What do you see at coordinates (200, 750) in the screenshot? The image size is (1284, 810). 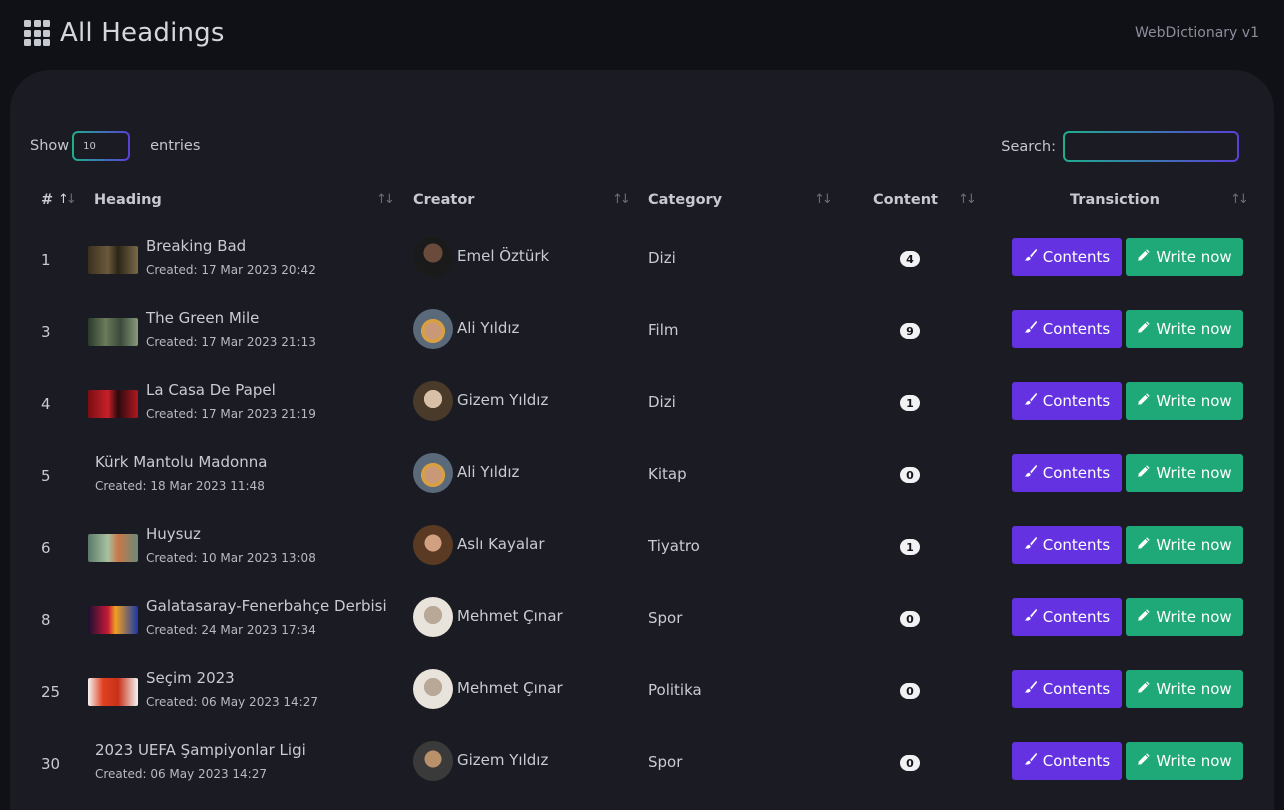 I see `heading-title: 2023 UEFA Şampiyonlar Ligi` at bounding box center [200, 750].